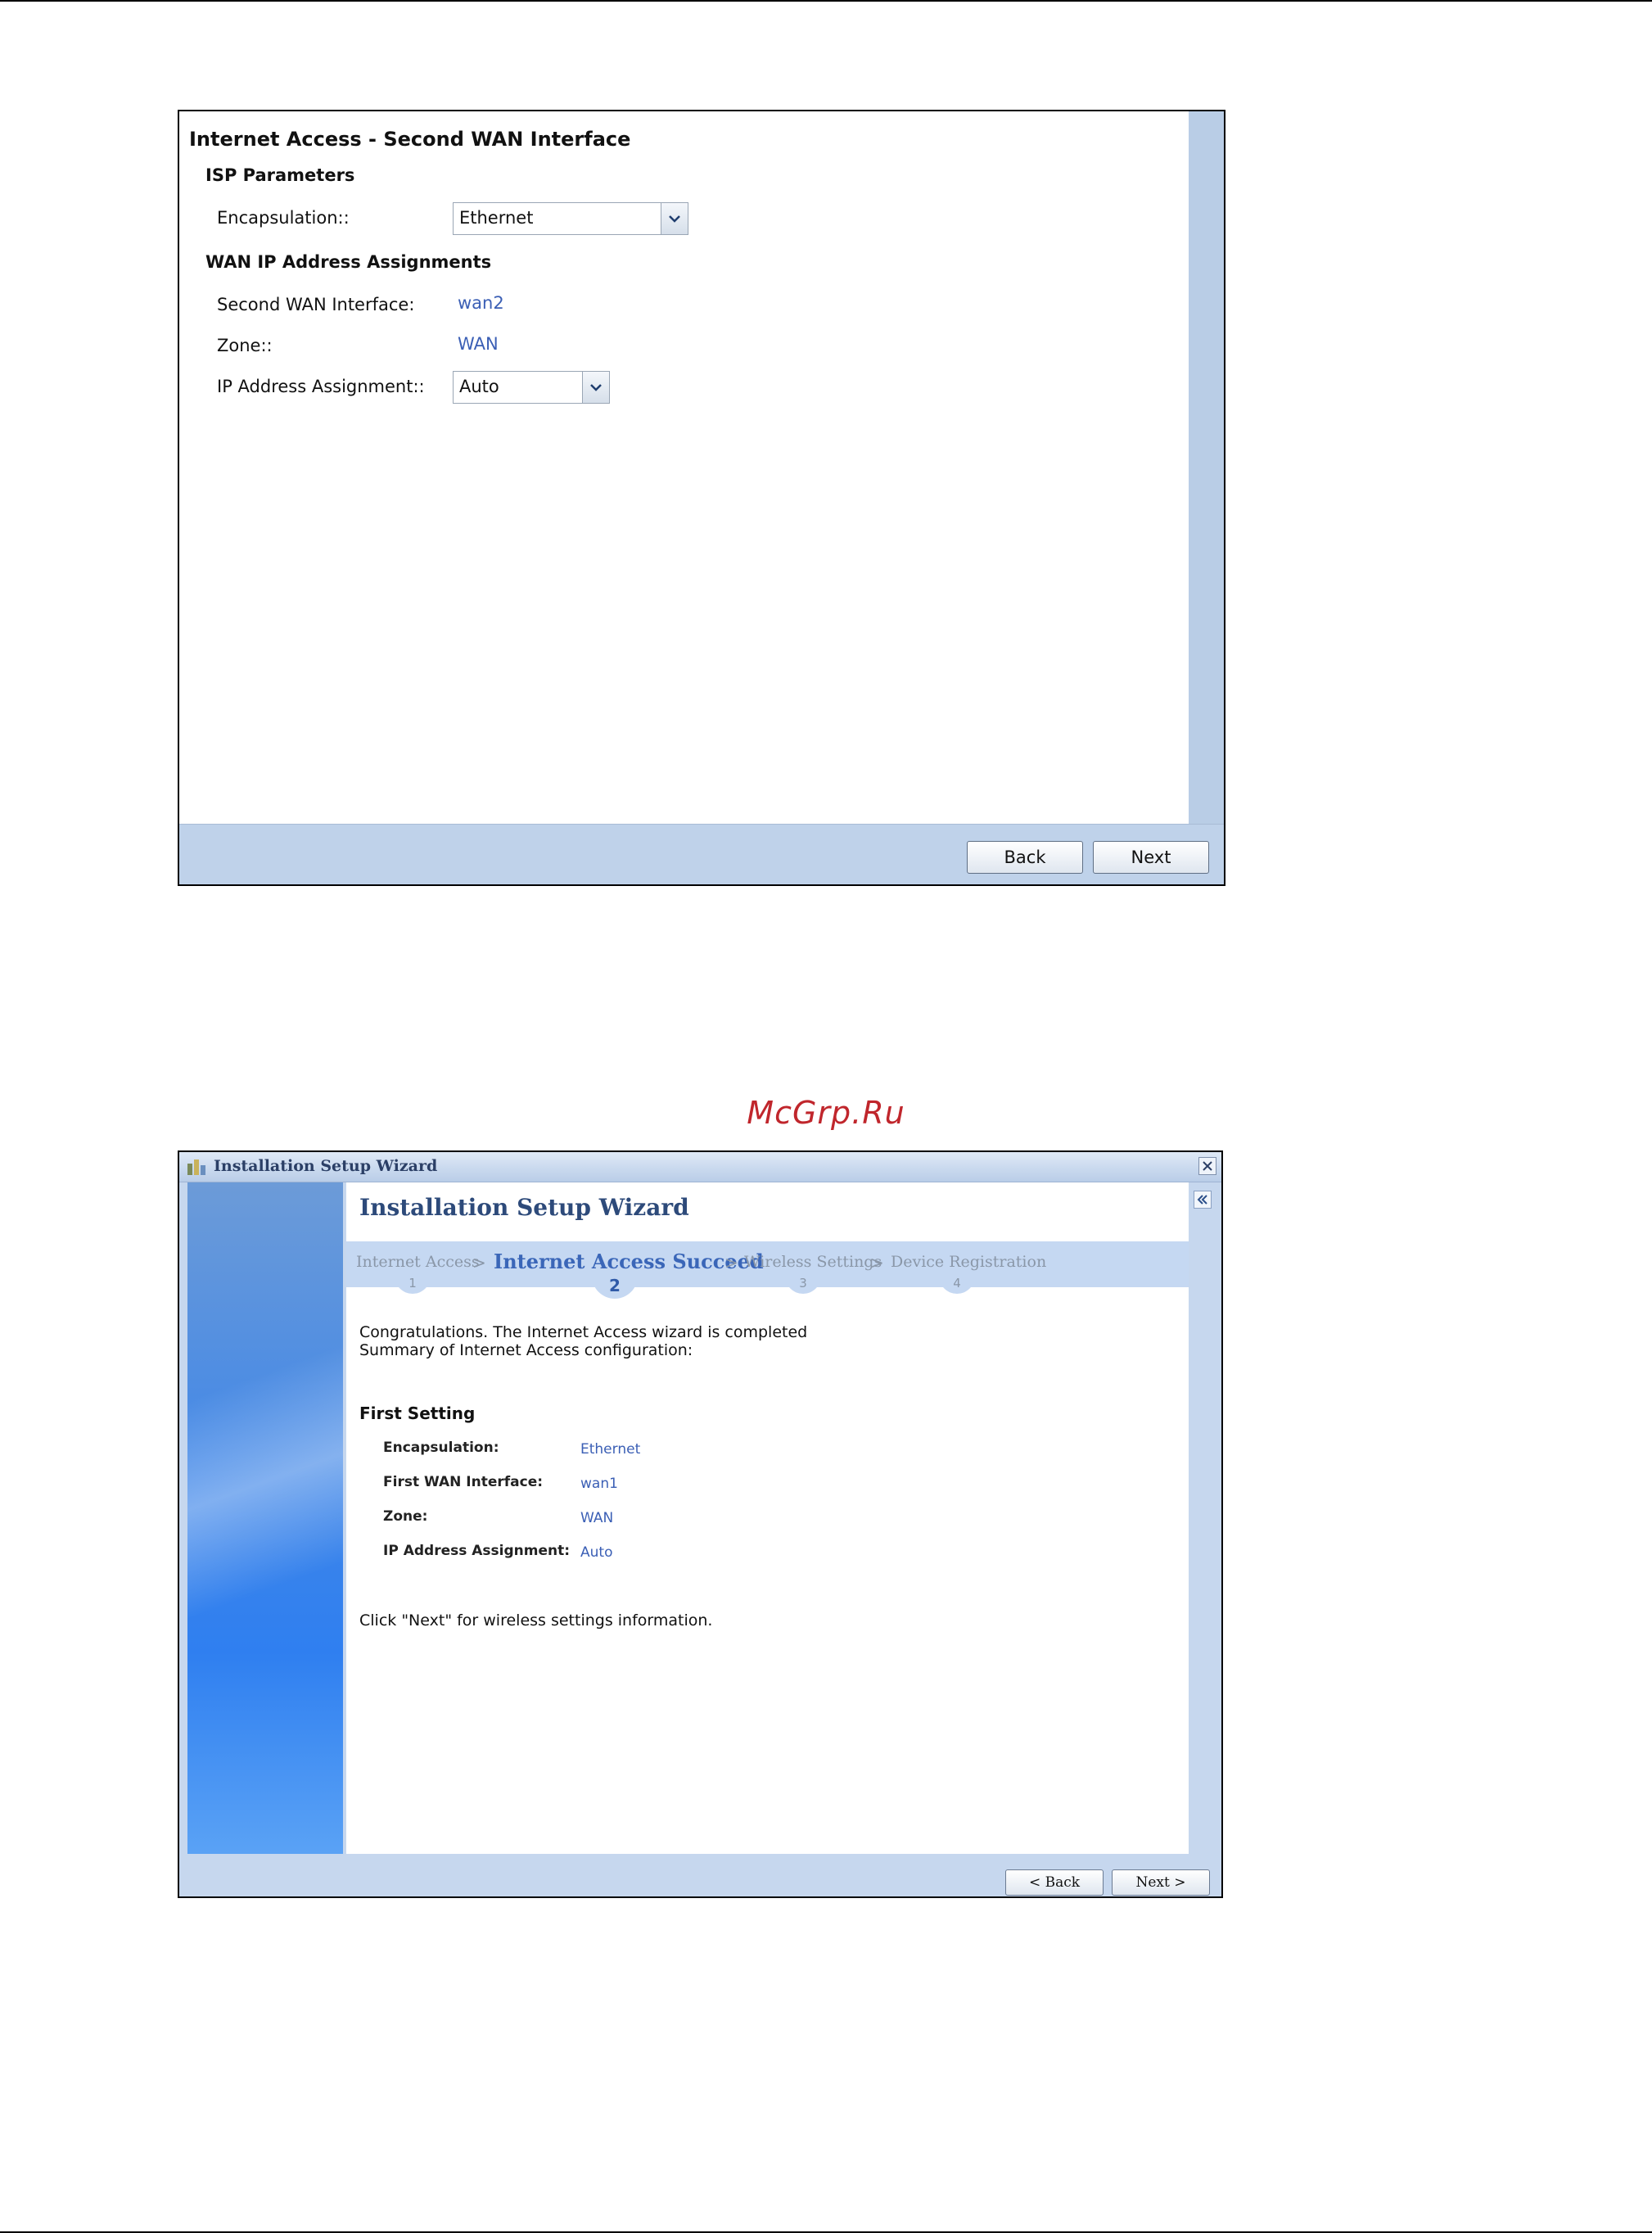  What do you see at coordinates (826, 1) in the screenshot?
I see `page-top-rule` at bounding box center [826, 1].